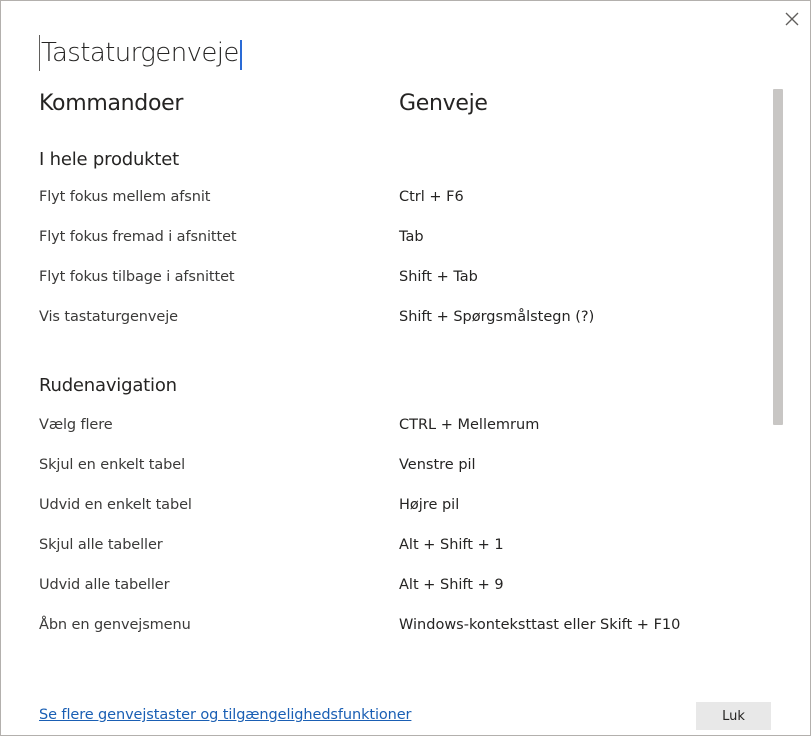  I want to click on shortcut-label: Venstre pil, so click(437, 465).